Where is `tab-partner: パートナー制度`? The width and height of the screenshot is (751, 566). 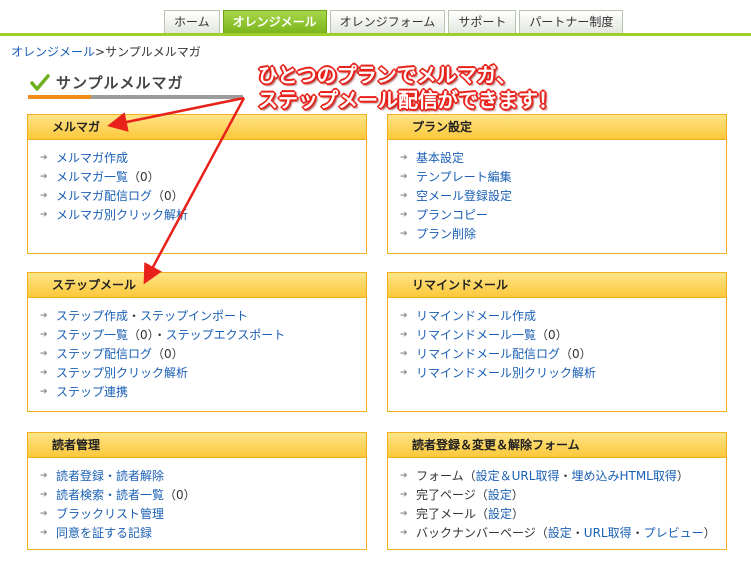
tab-partner: パートナー制度 is located at coordinates (571, 21).